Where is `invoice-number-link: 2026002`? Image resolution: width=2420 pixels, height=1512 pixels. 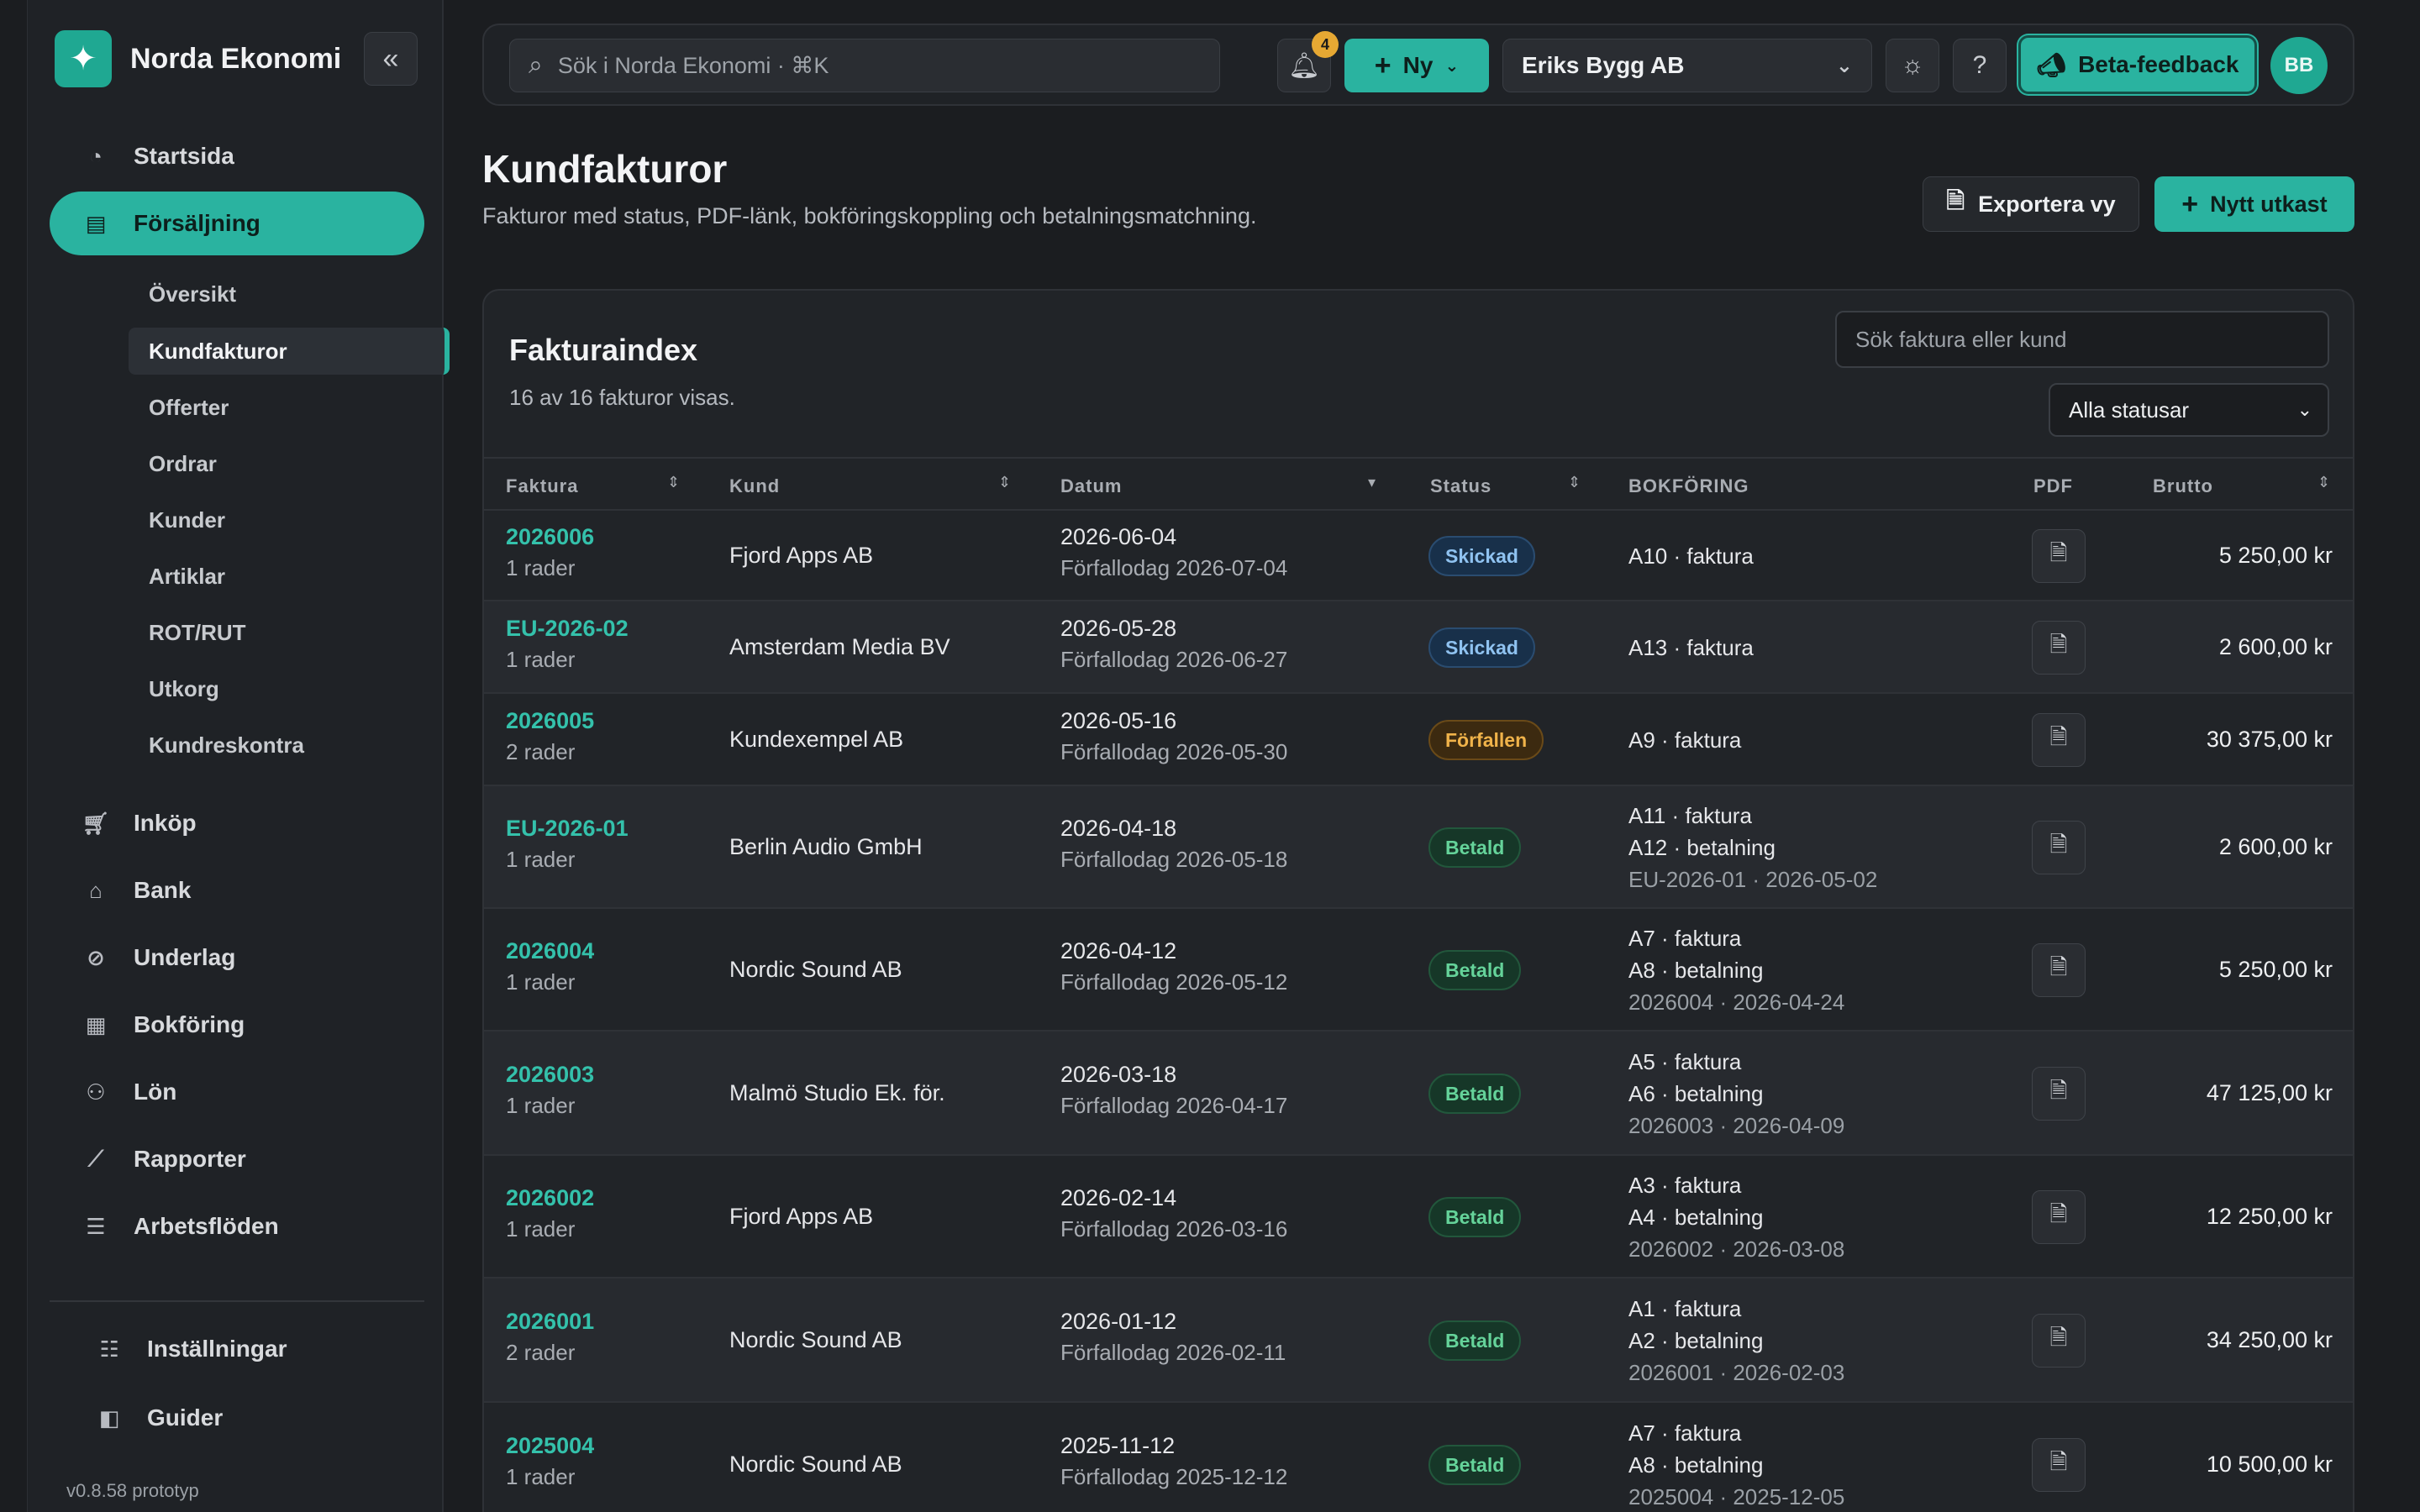 invoice-number-link: 2026002 is located at coordinates (550, 1198).